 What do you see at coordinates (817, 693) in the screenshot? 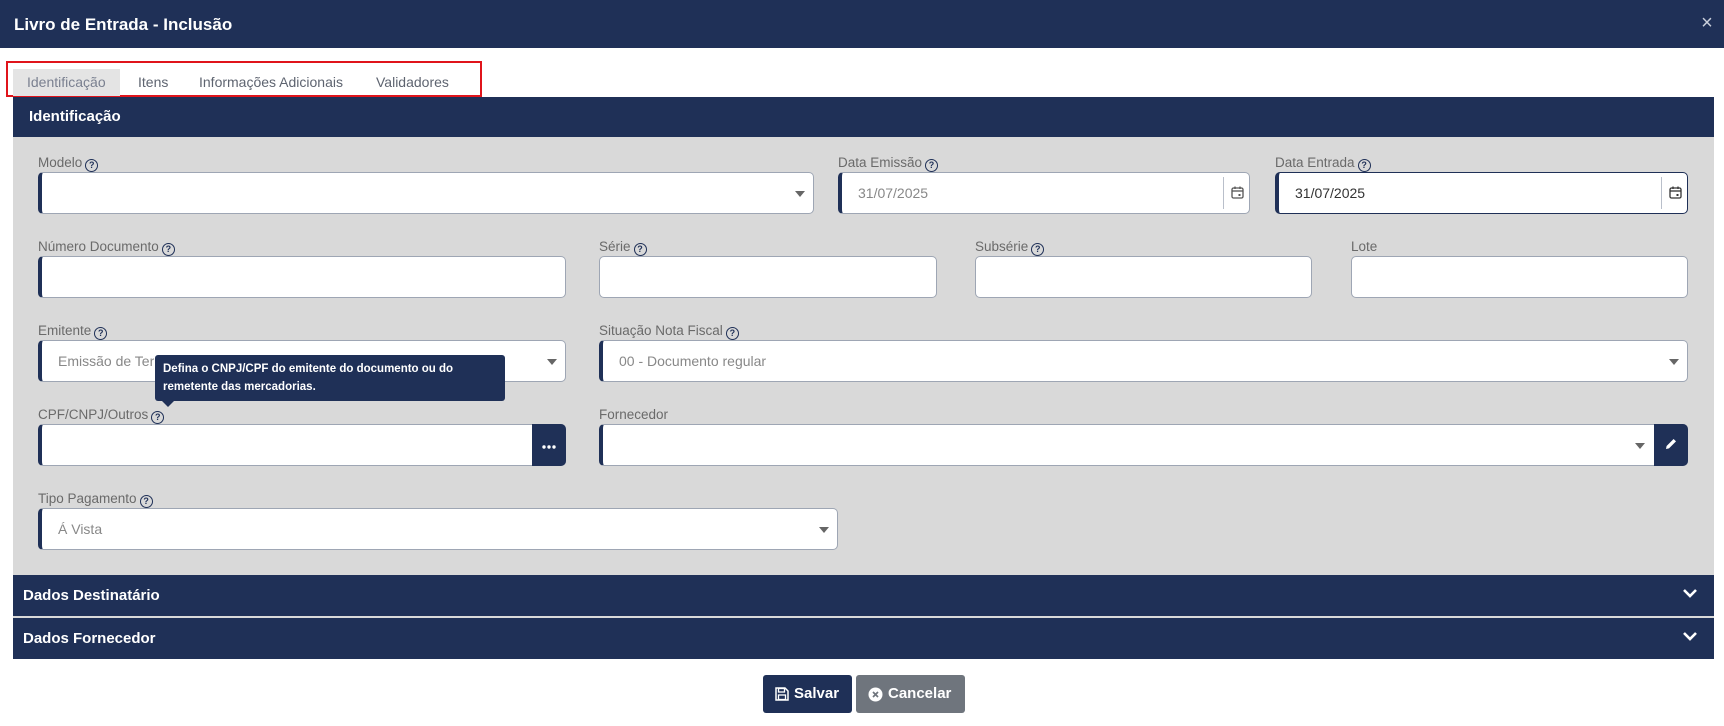
I see `save-button-label: Salvar` at bounding box center [817, 693].